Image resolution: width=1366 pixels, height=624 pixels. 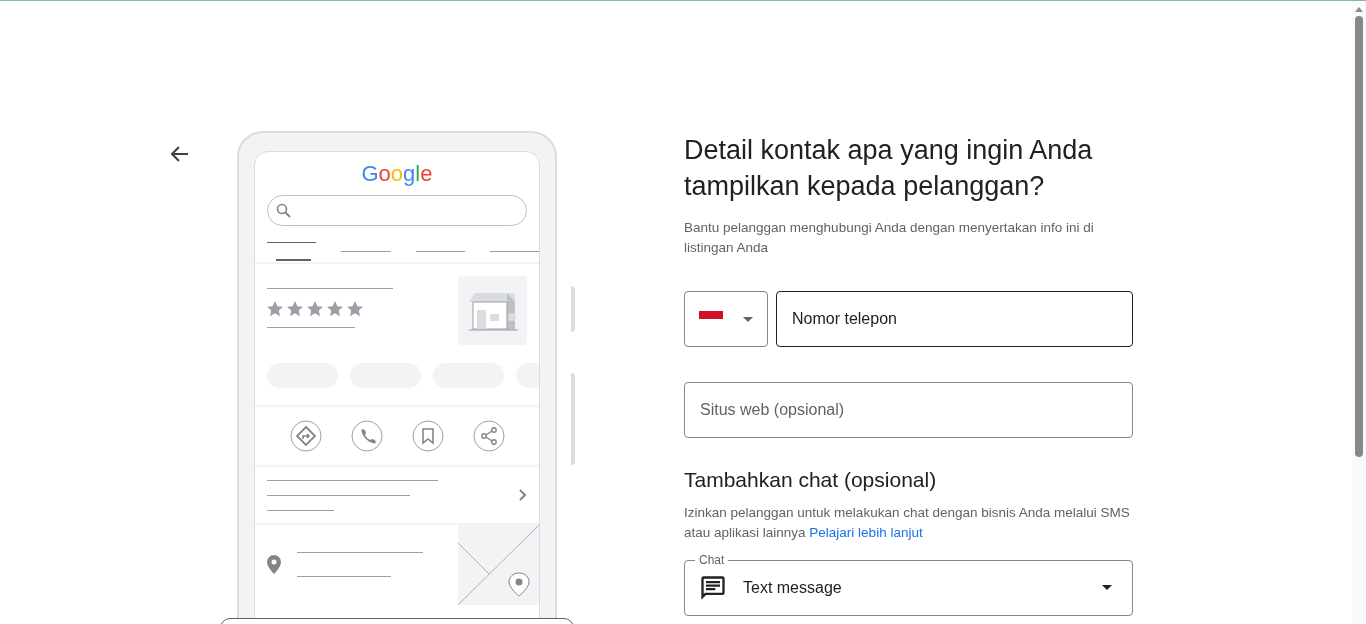 I want to click on learn-more-link: Pelajari lebih lanjut, so click(x=866, y=532).